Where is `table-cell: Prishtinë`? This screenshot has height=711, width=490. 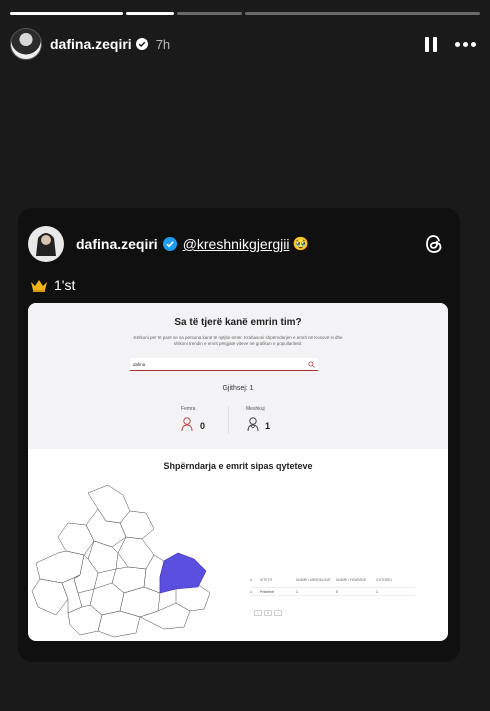 table-cell: Prishtinë is located at coordinates (267, 591).